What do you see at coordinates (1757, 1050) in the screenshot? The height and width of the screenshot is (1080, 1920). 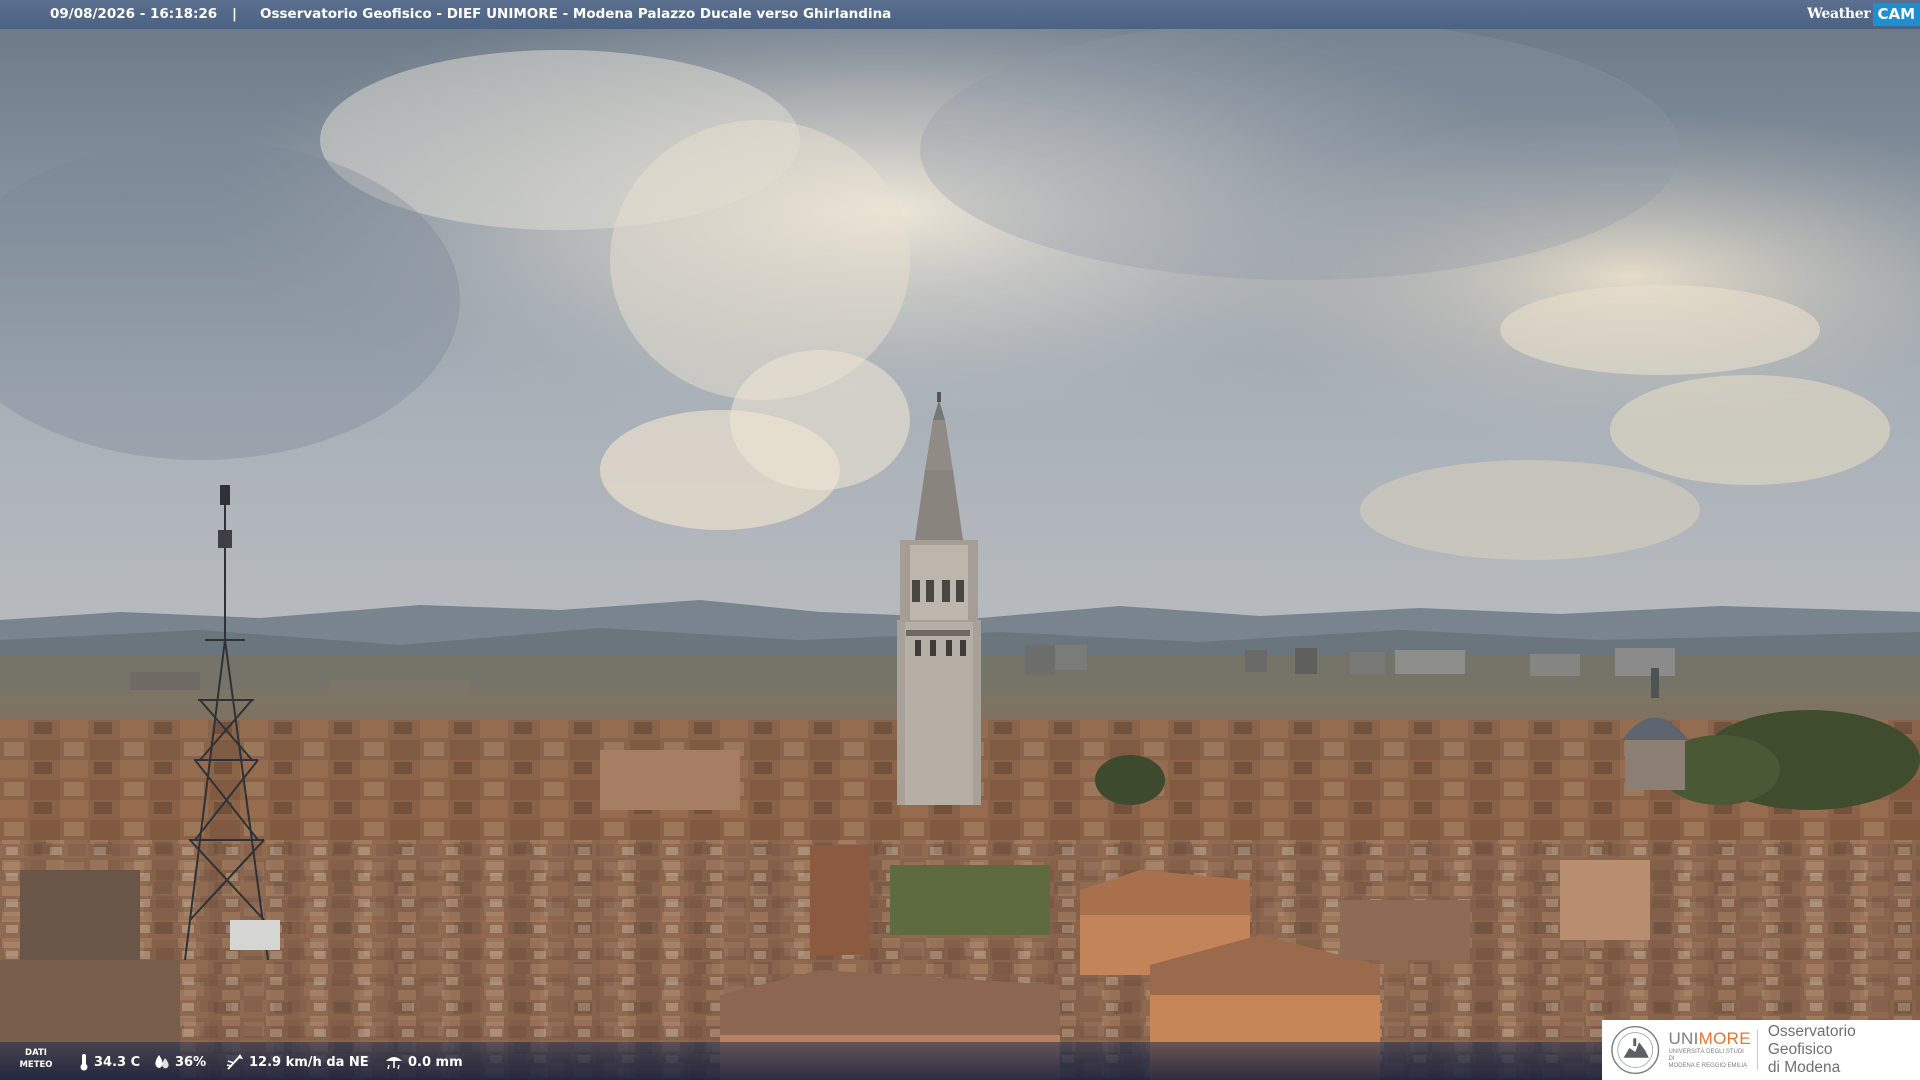 I see `logo-divider` at bounding box center [1757, 1050].